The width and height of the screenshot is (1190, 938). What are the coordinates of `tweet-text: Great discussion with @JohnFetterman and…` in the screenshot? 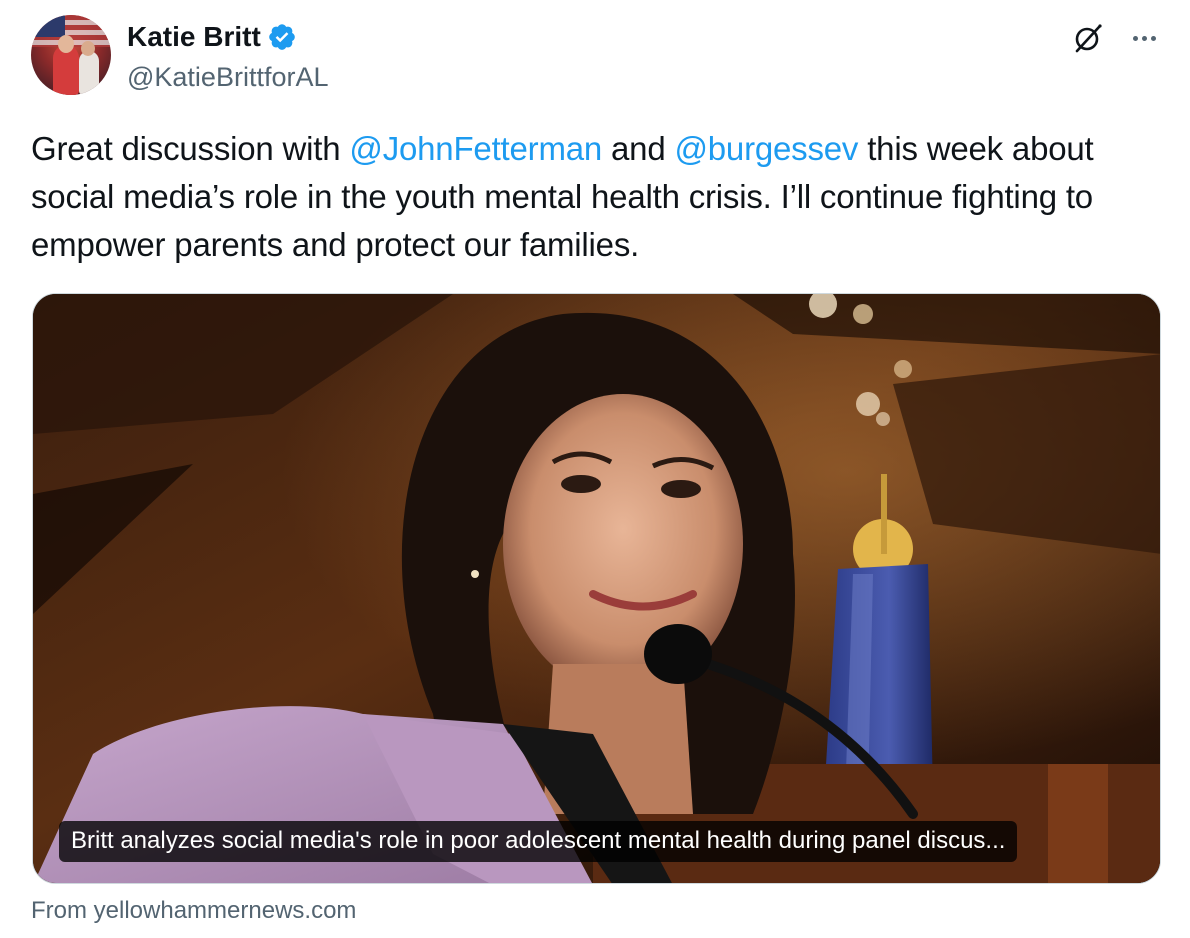 It's located at (598, 197).